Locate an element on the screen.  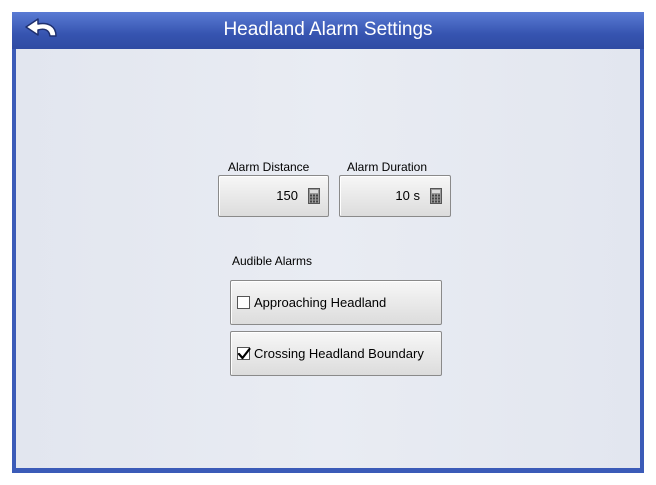
alarm-duration-field: 10 s is located at coordinates (395, 196).